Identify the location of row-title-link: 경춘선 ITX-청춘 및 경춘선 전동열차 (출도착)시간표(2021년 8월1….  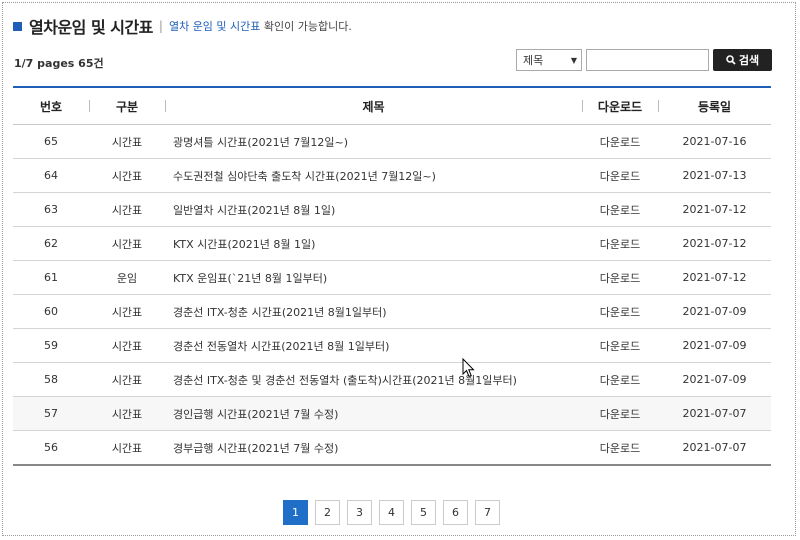
(373, 379).